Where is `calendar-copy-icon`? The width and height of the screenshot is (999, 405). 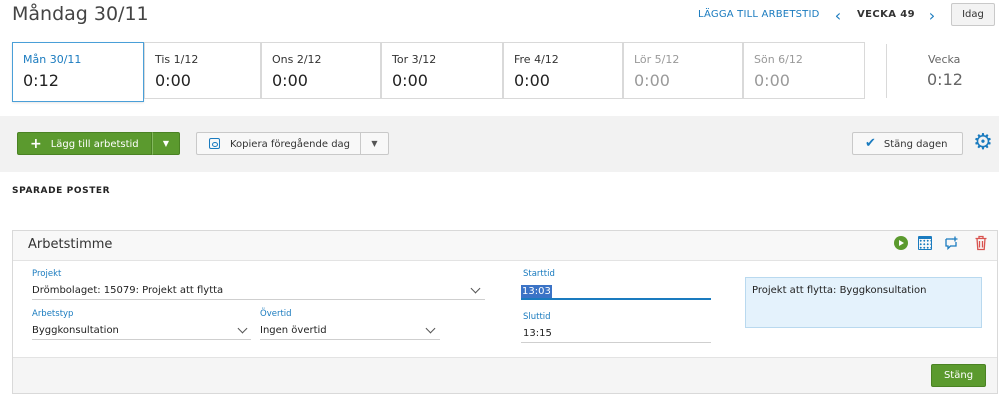
calendar-copy-icon is located at coordinates (214, 143).